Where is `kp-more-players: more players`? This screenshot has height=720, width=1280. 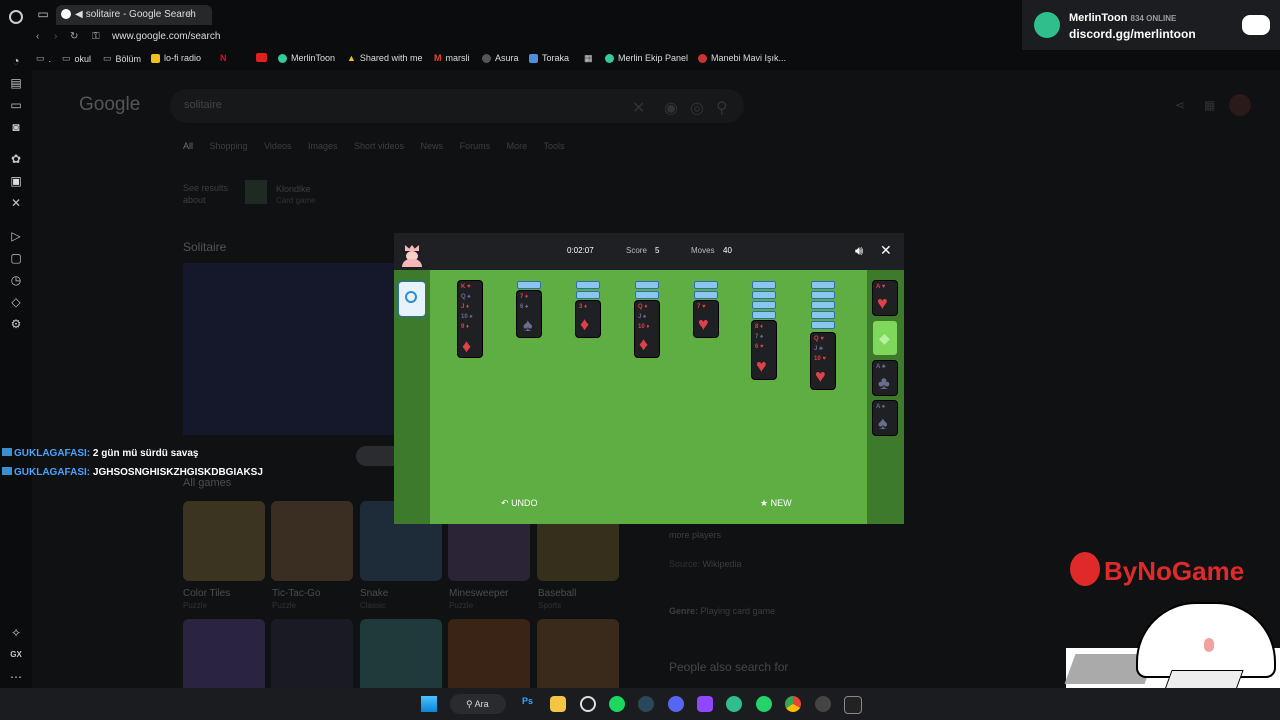 kp-more-players: more players is located at coordinates (695, 535).